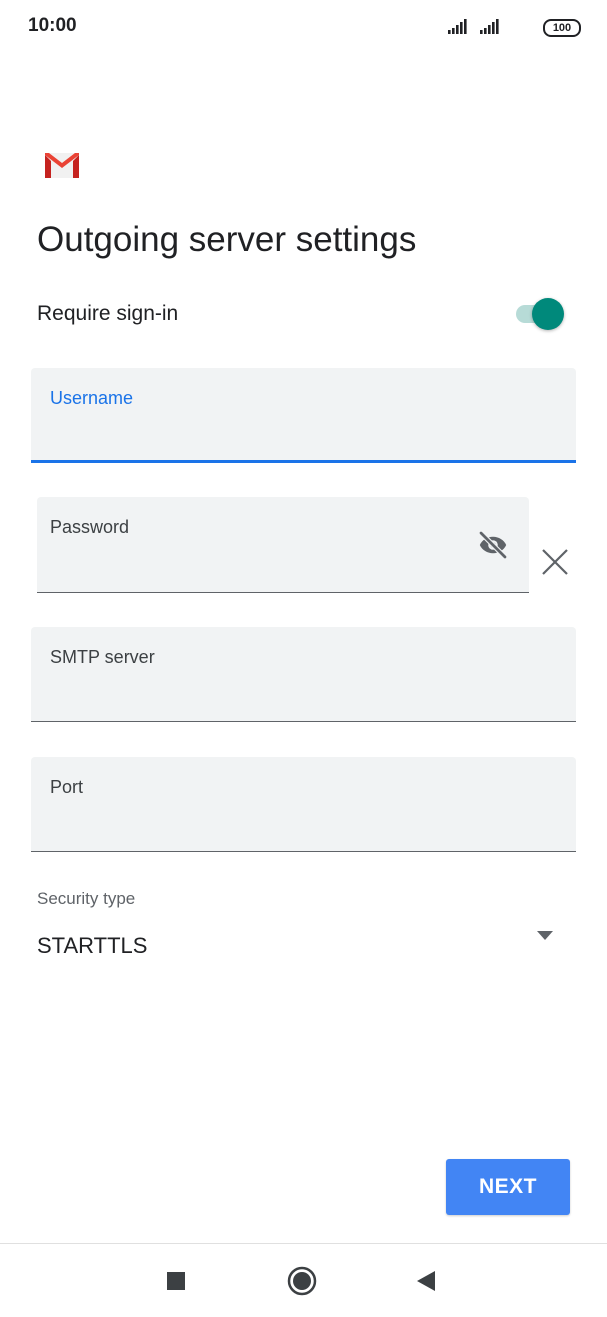  I want to click on smtp-server-label: SMTP server, so click(102, 657).